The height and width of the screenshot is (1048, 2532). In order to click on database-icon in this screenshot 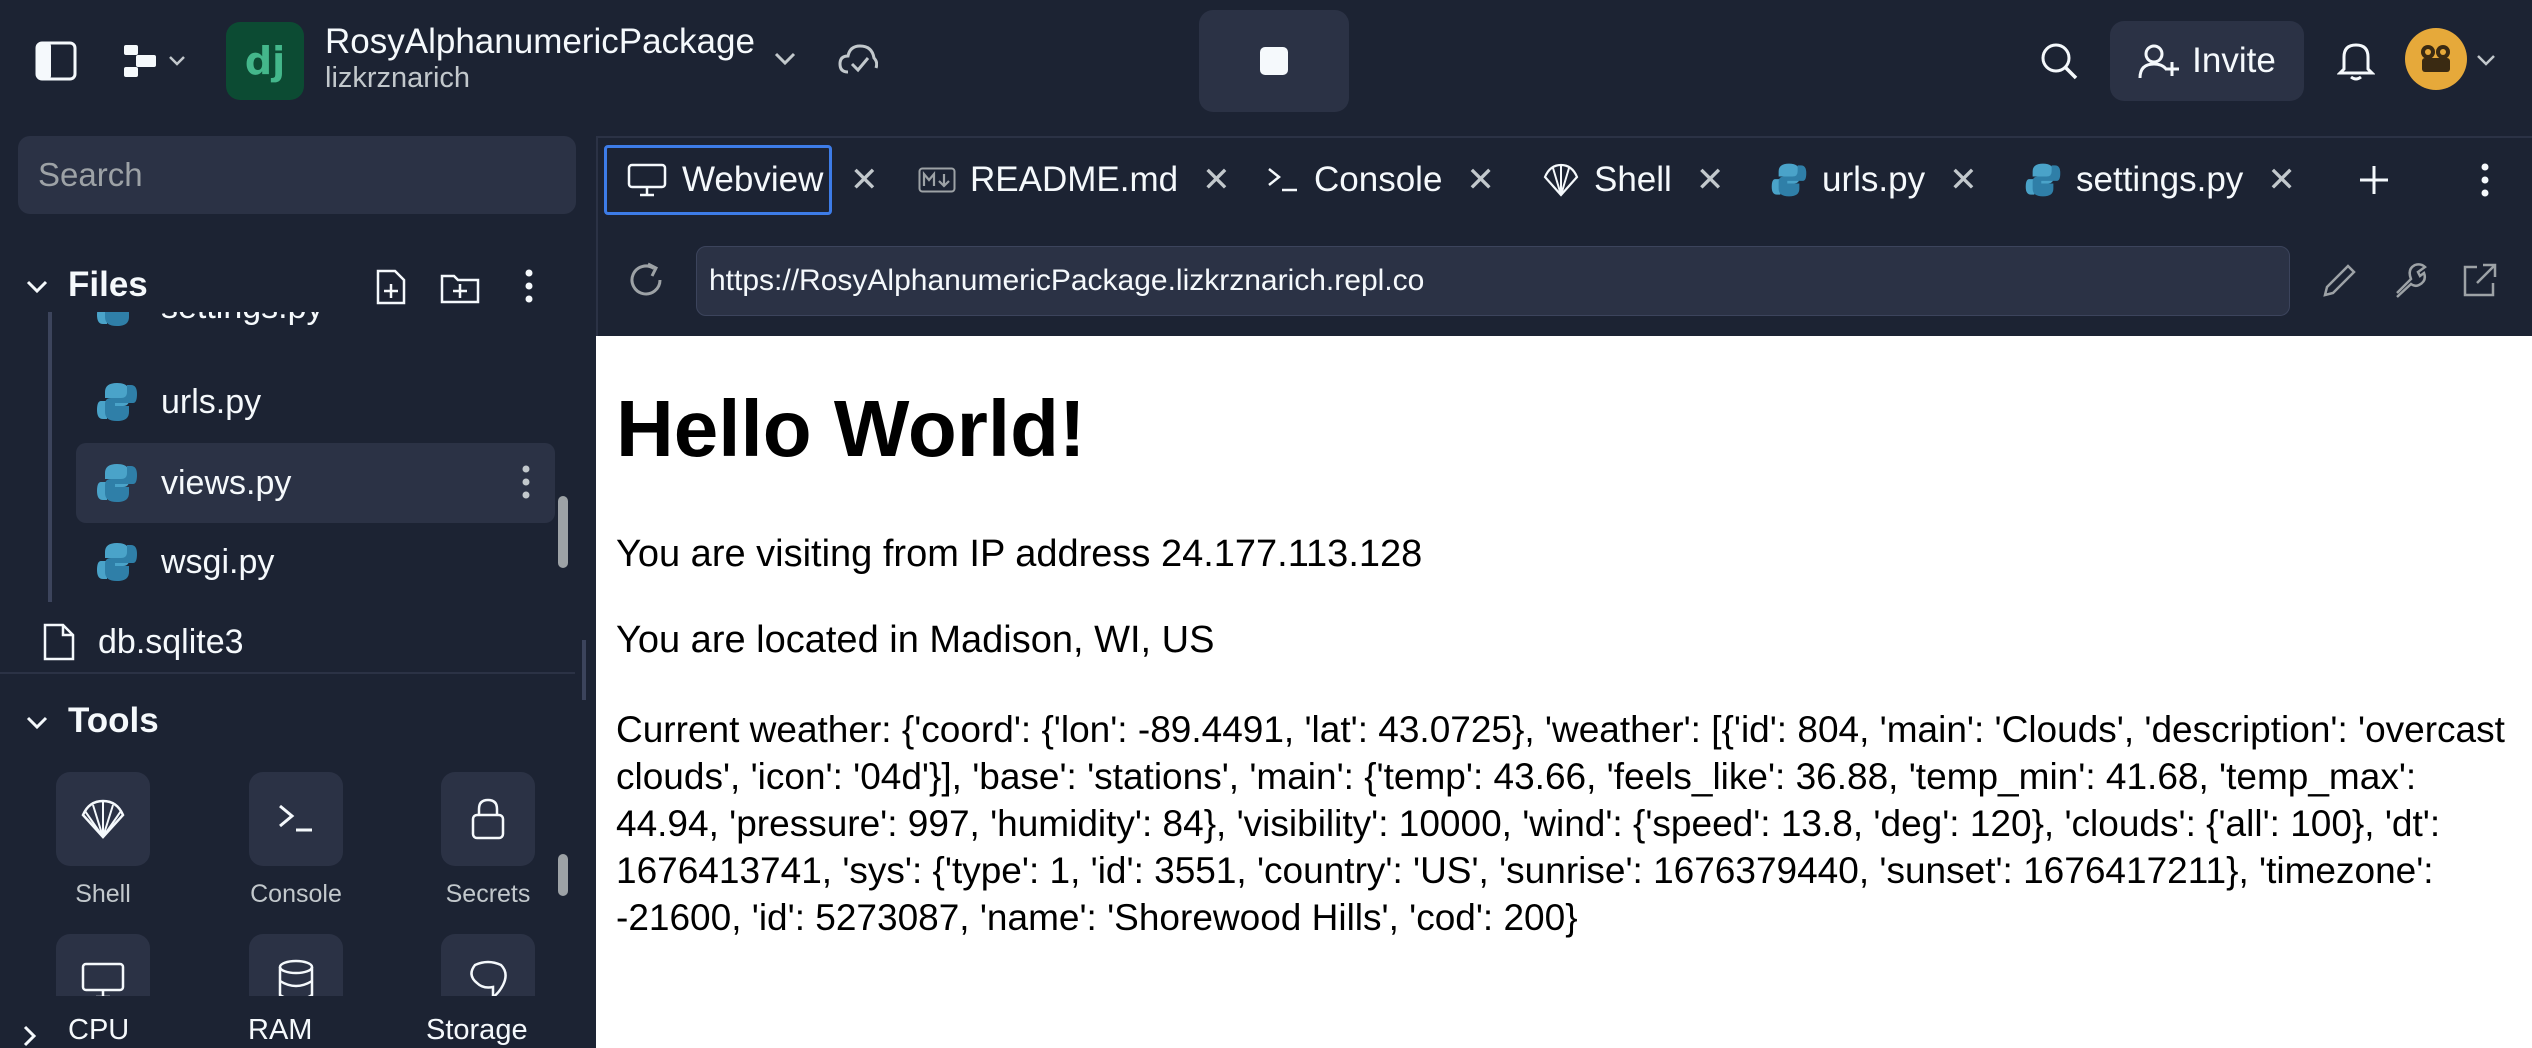, I will do `click(296, 977)`.